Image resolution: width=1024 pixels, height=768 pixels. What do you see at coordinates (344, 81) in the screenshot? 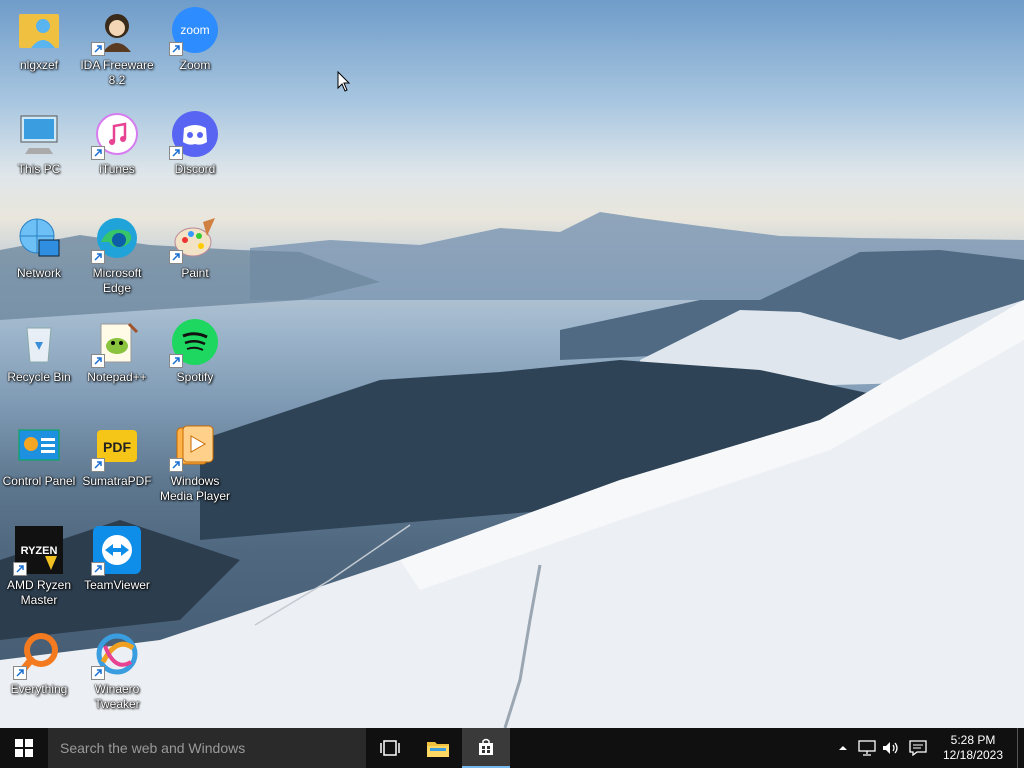
I see `mouse-cursor-icon` at bounding box center [344, 81].